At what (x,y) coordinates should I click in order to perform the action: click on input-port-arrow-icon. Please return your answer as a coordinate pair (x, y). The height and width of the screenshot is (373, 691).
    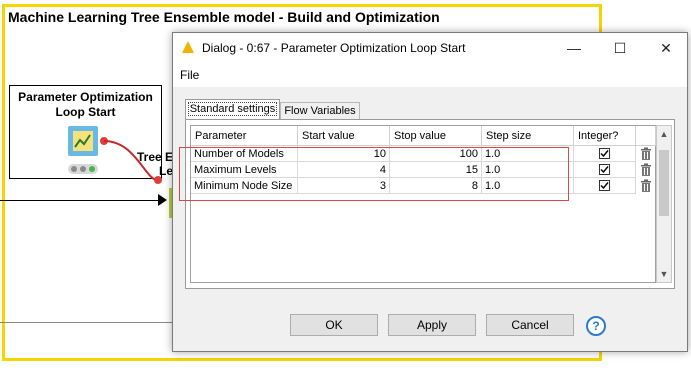
    Looking at the image, I should click on (162, 200).